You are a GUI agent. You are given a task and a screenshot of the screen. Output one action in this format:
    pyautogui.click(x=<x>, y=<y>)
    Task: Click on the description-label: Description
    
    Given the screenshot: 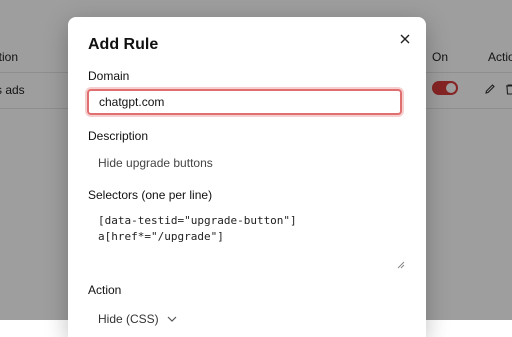 What is the action you would take?
    pyautogui.click(x=118, y=136)
    